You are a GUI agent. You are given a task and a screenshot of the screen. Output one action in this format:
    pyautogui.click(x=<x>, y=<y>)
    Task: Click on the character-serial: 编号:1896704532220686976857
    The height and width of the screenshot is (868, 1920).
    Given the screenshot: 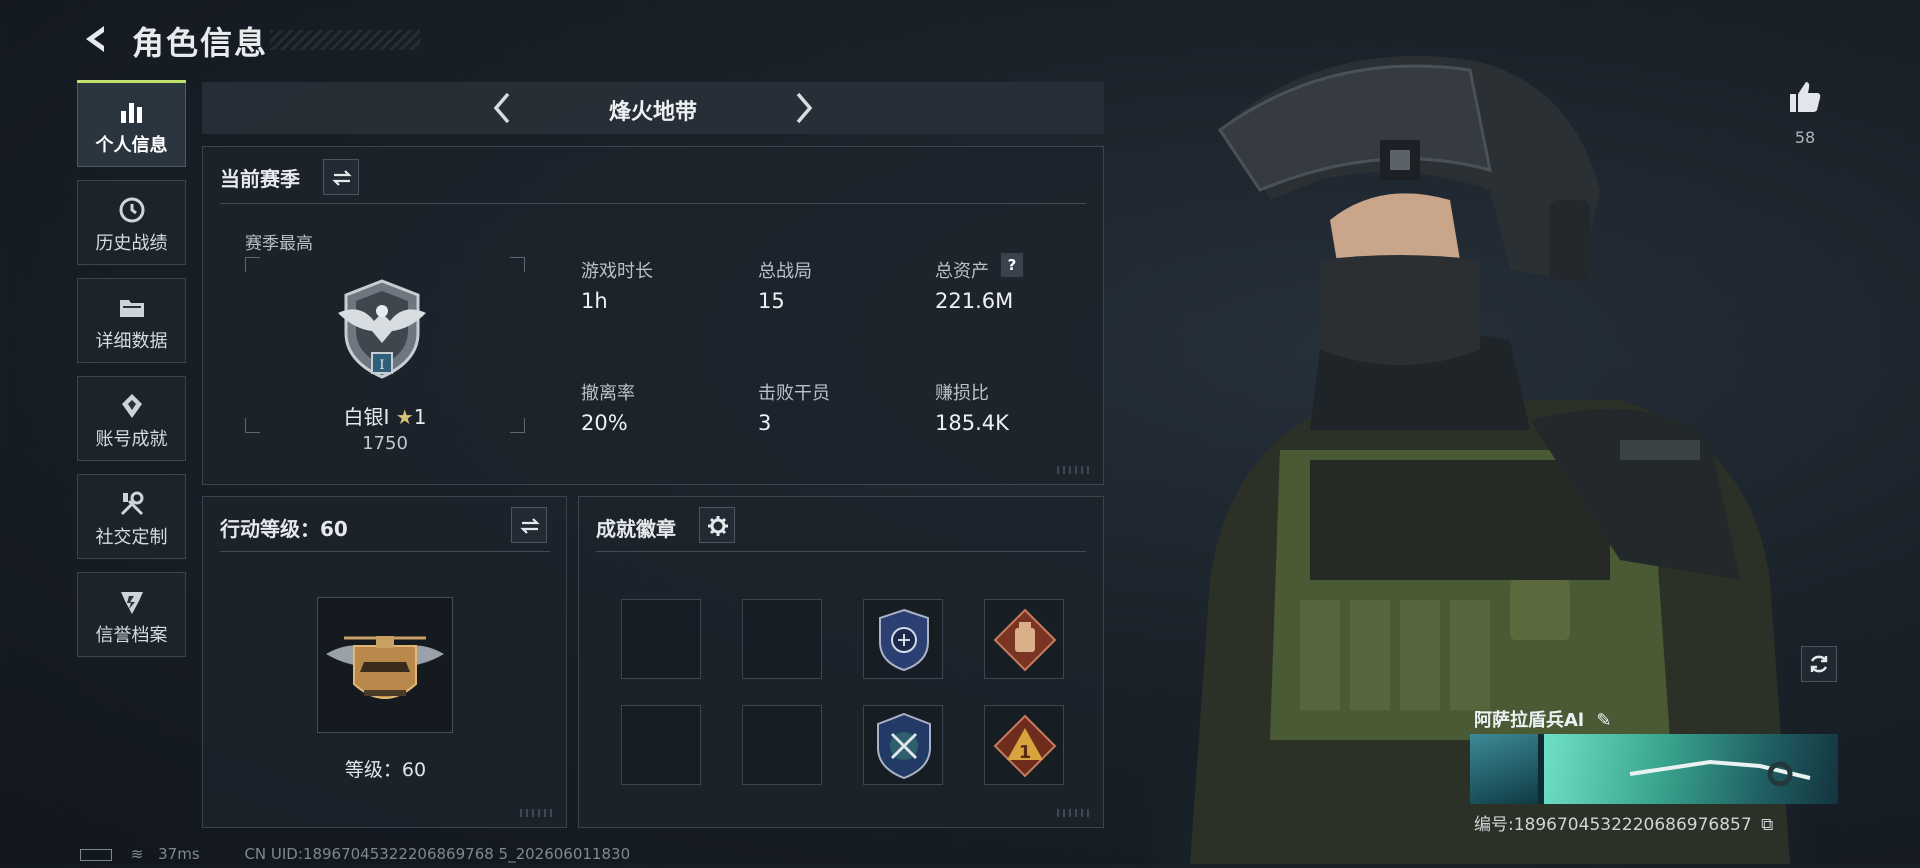 What is the action you would take?
    pyautogui.click(x=1613, y=825)
    